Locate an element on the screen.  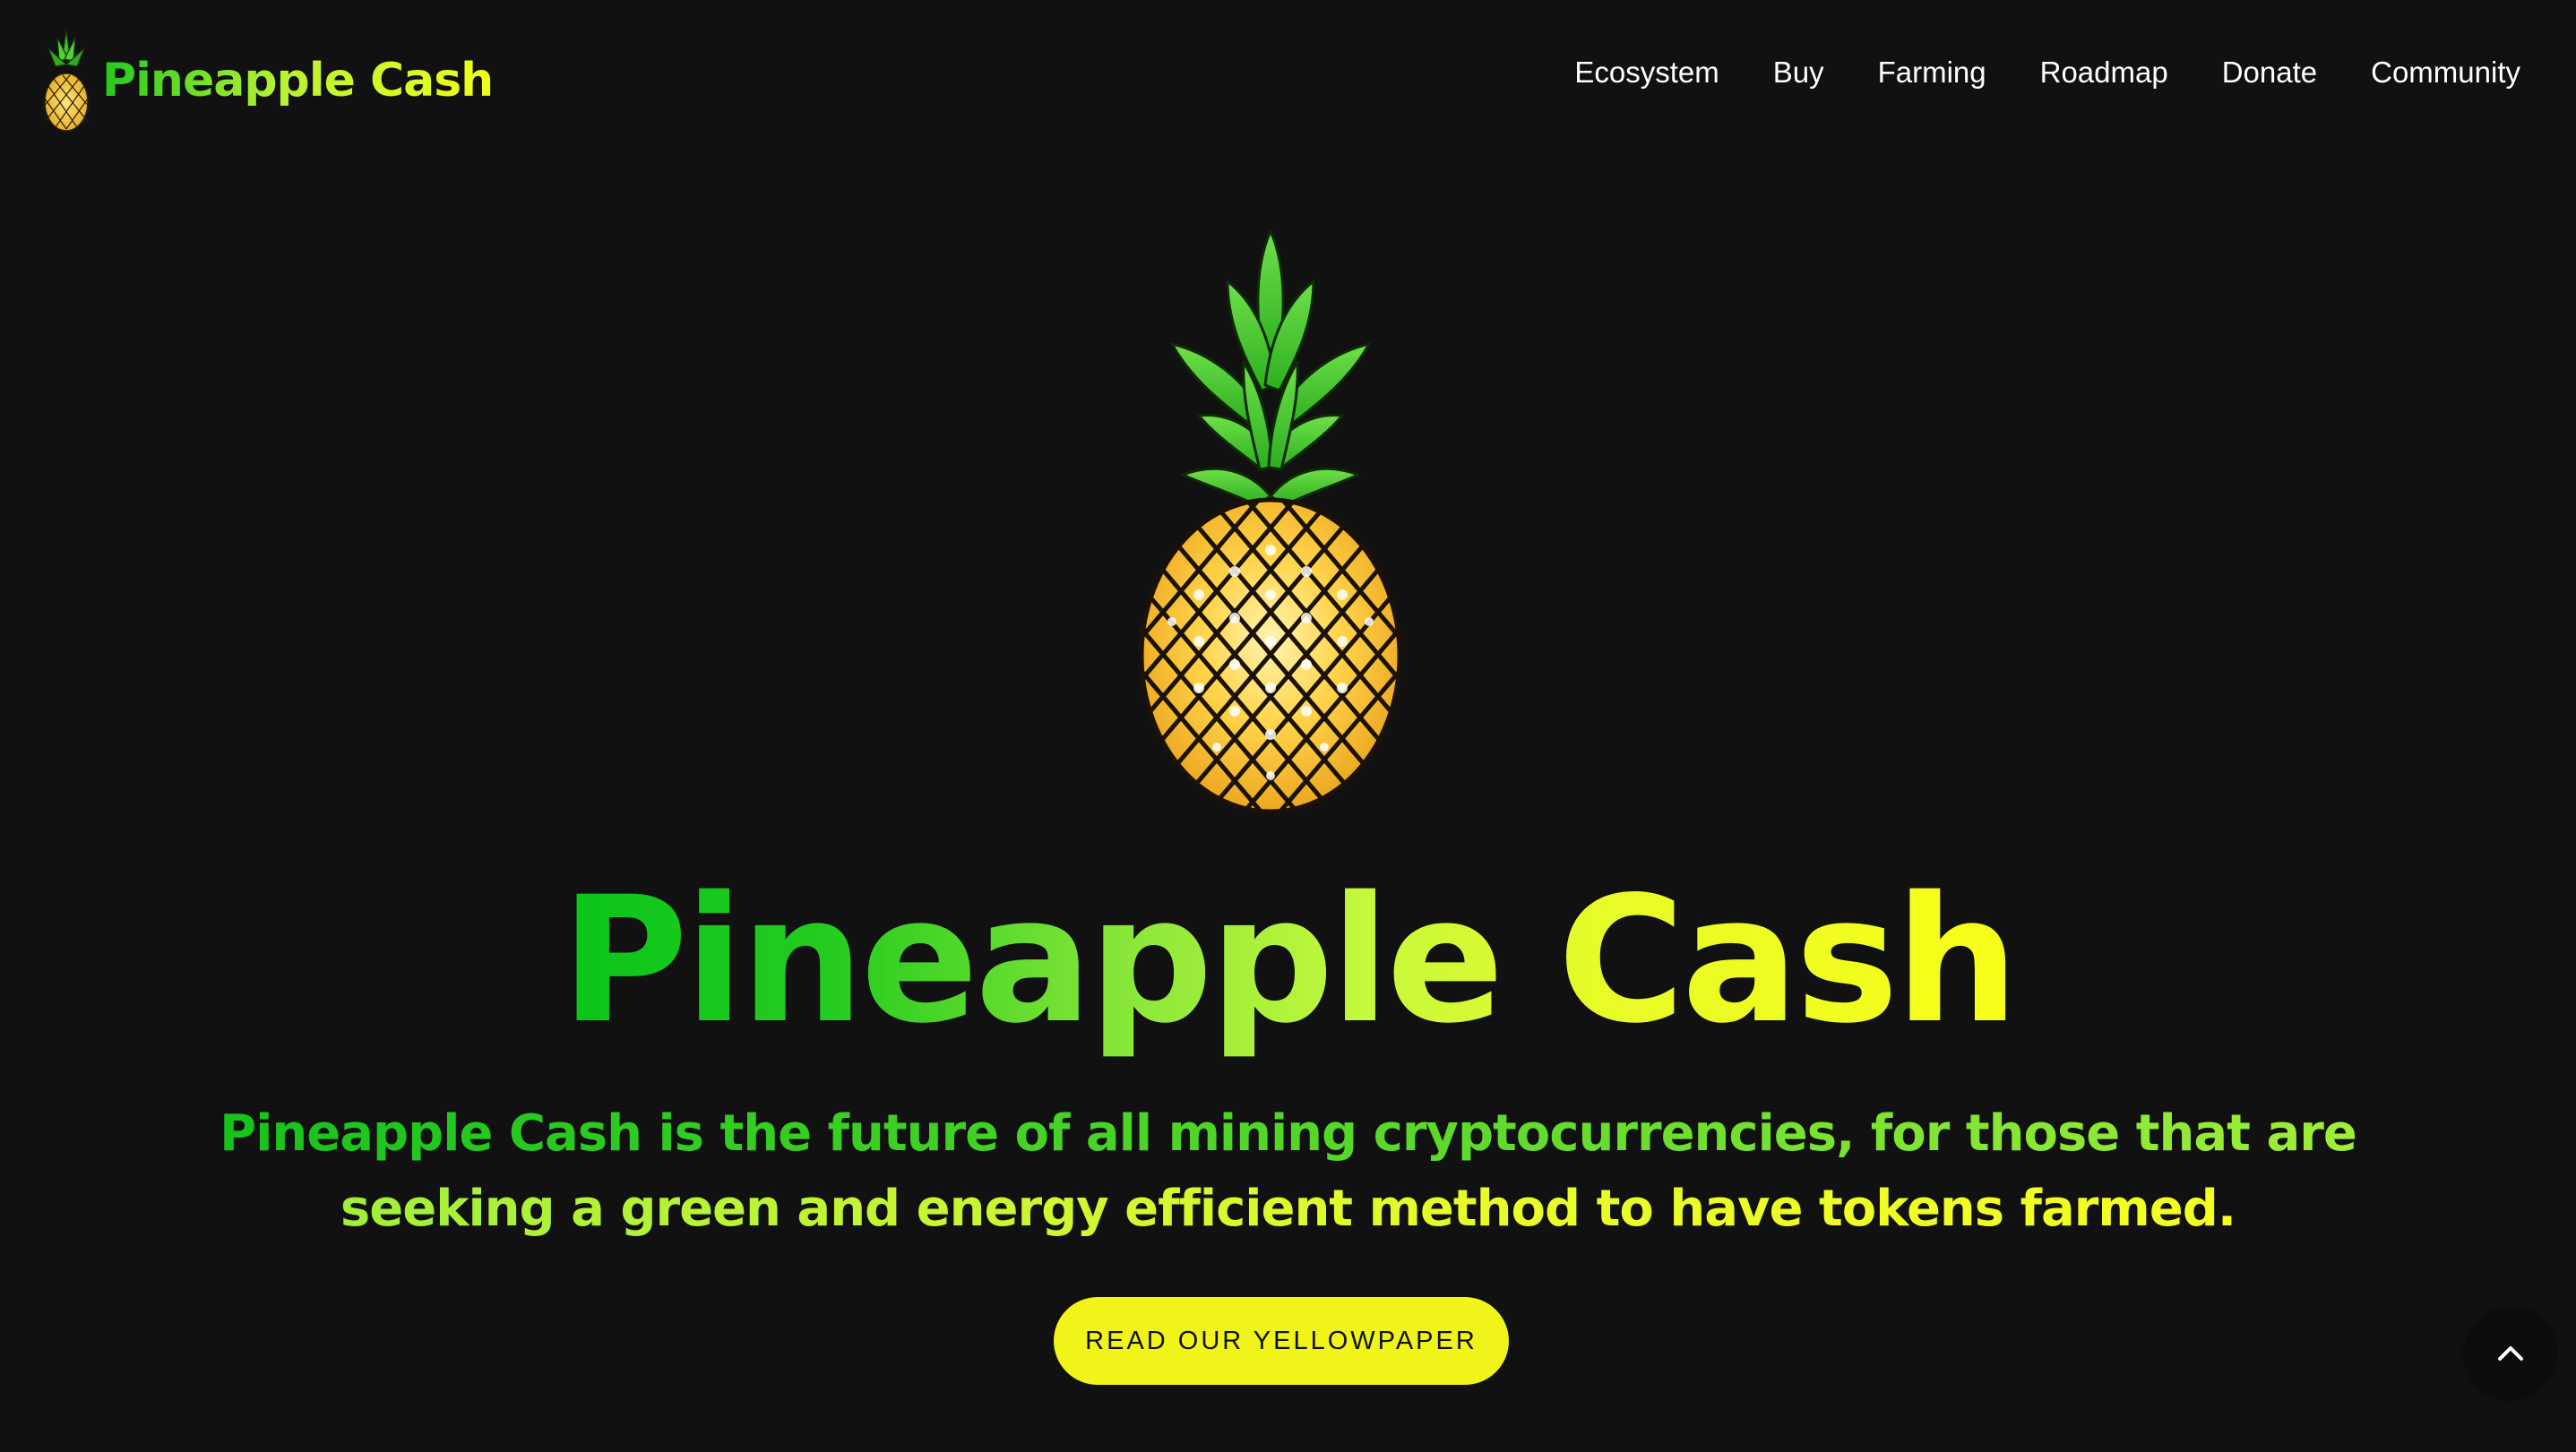
chevron-up-icon is located at coordinates (2510, 1353).